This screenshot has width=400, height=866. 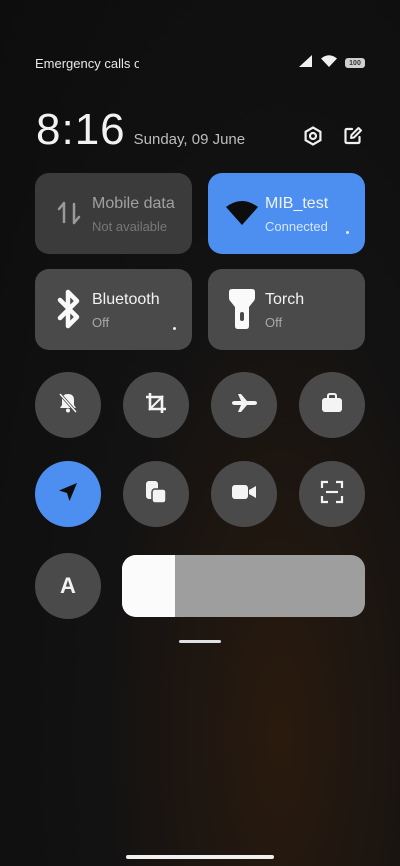 What do you see at coordinates (347, 232) in the screenshot?
I see `wifi-more-indicator` at bounding box center [347, 232].